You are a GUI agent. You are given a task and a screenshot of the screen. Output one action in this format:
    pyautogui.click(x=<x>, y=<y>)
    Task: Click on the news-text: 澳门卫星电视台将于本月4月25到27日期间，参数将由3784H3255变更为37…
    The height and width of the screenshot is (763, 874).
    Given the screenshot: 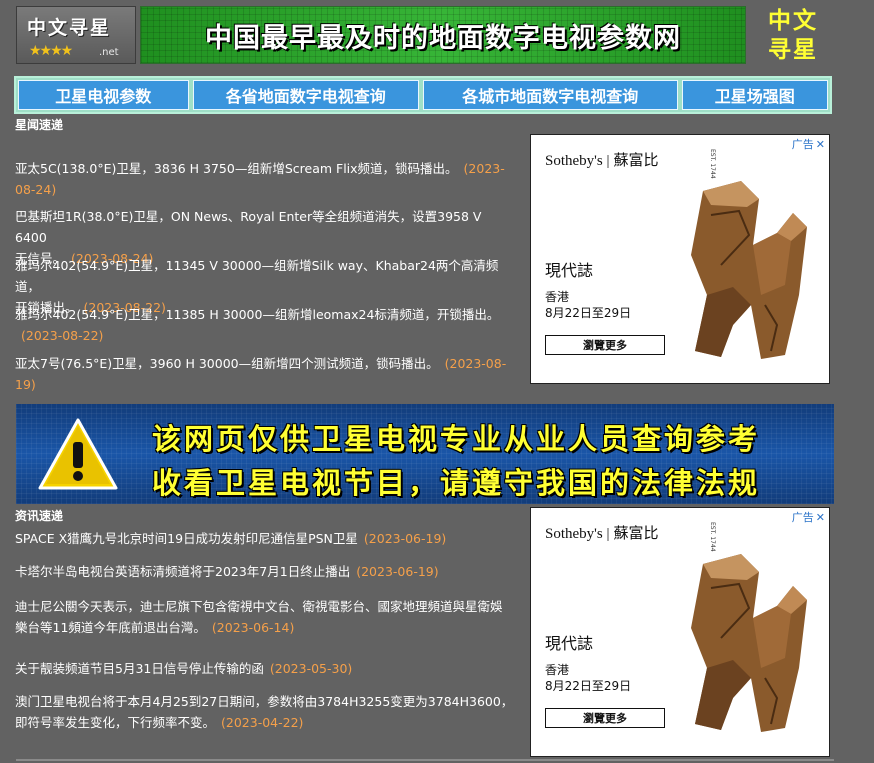 What is the action you would take?
    pyautogui.click(x=264, y=701)
    